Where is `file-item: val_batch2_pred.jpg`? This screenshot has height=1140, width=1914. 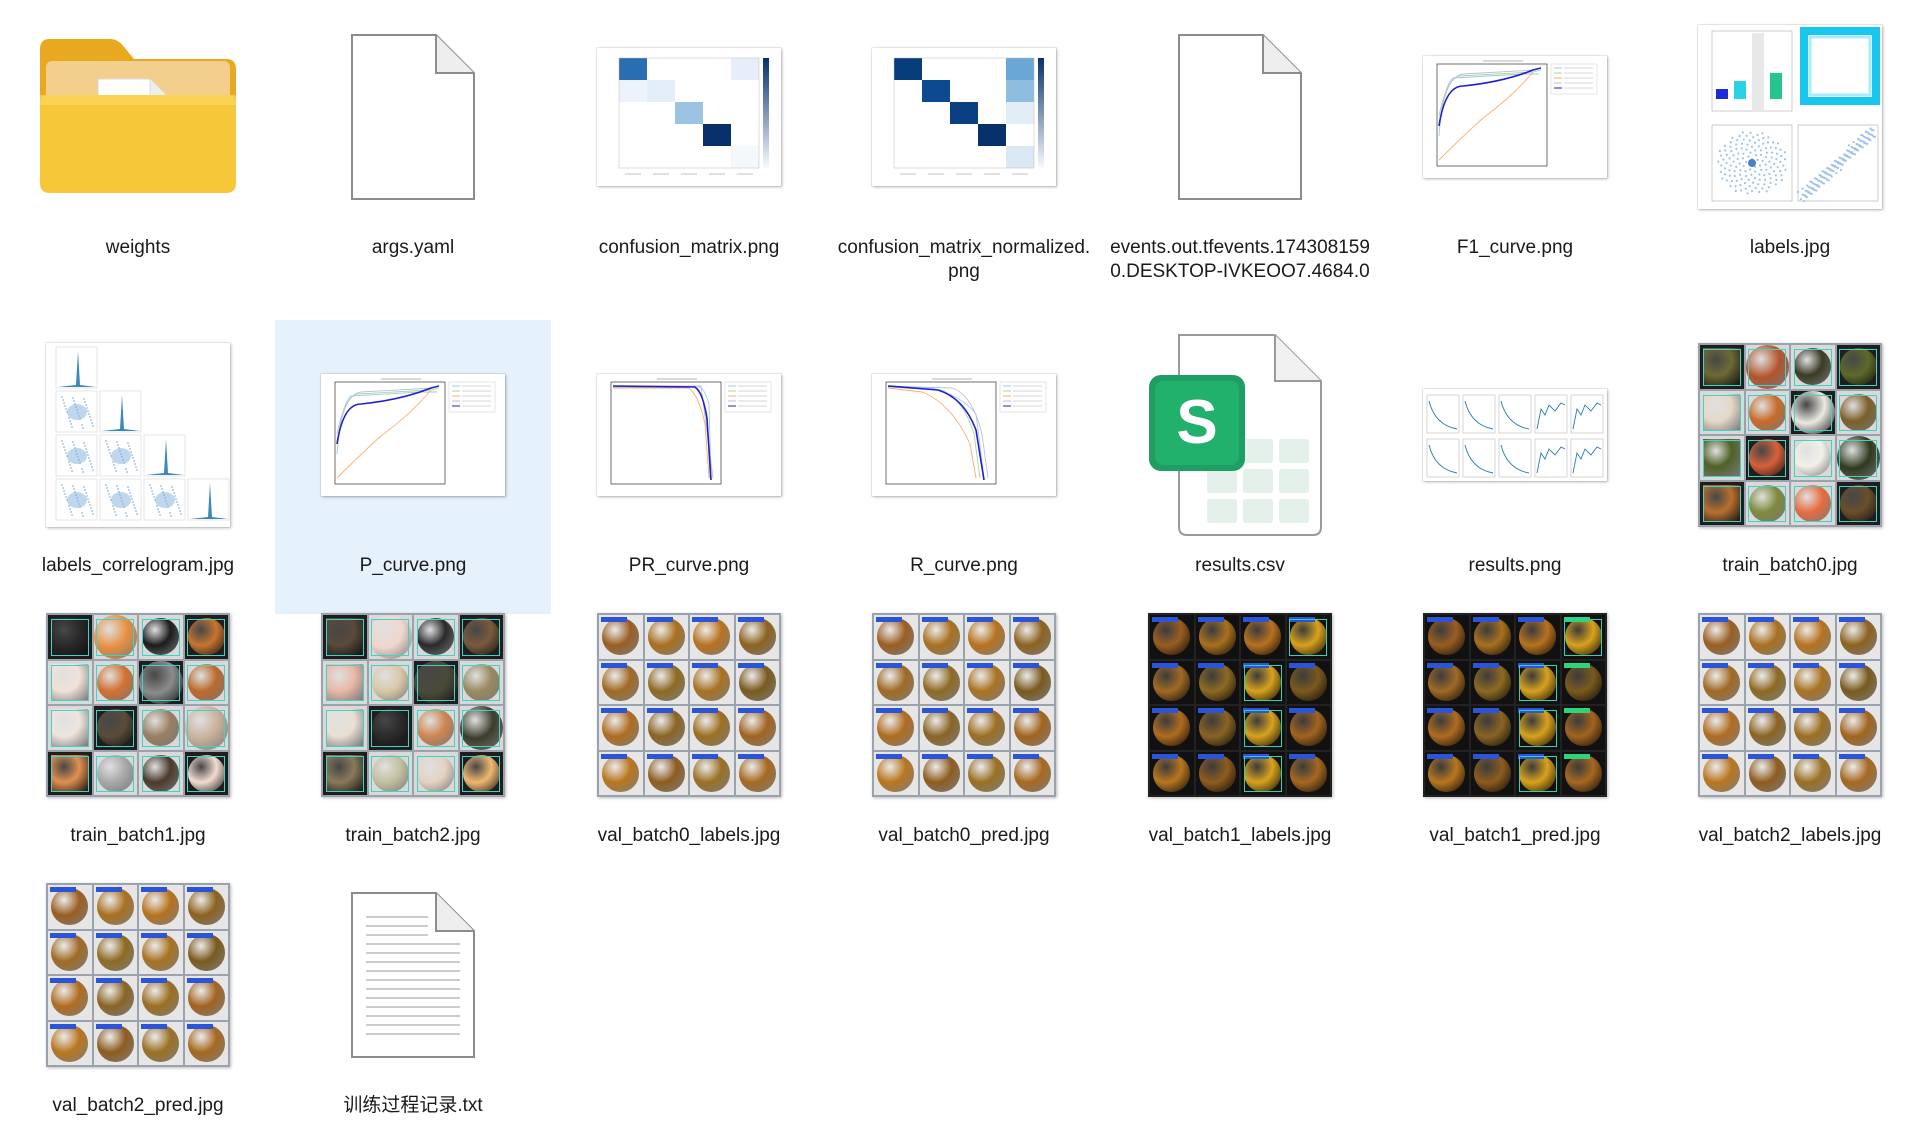 file-item: val_batch2_pred.jpg is located at coordinates (138, 1000).